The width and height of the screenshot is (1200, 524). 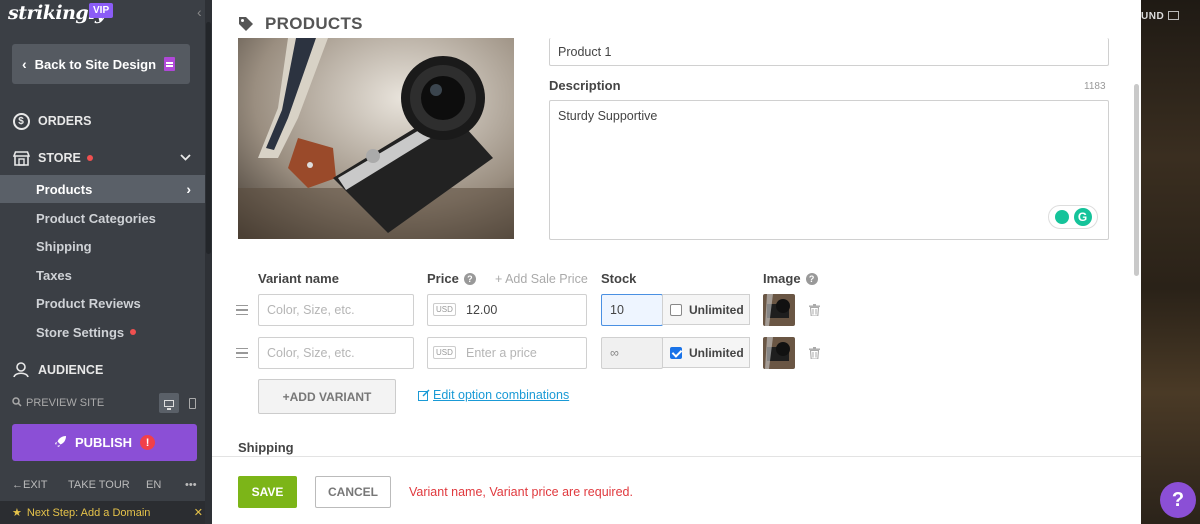 I want to click on next-step-banner: ★ Next Step: Add a Domain ✕, so click(x=106, y=512).